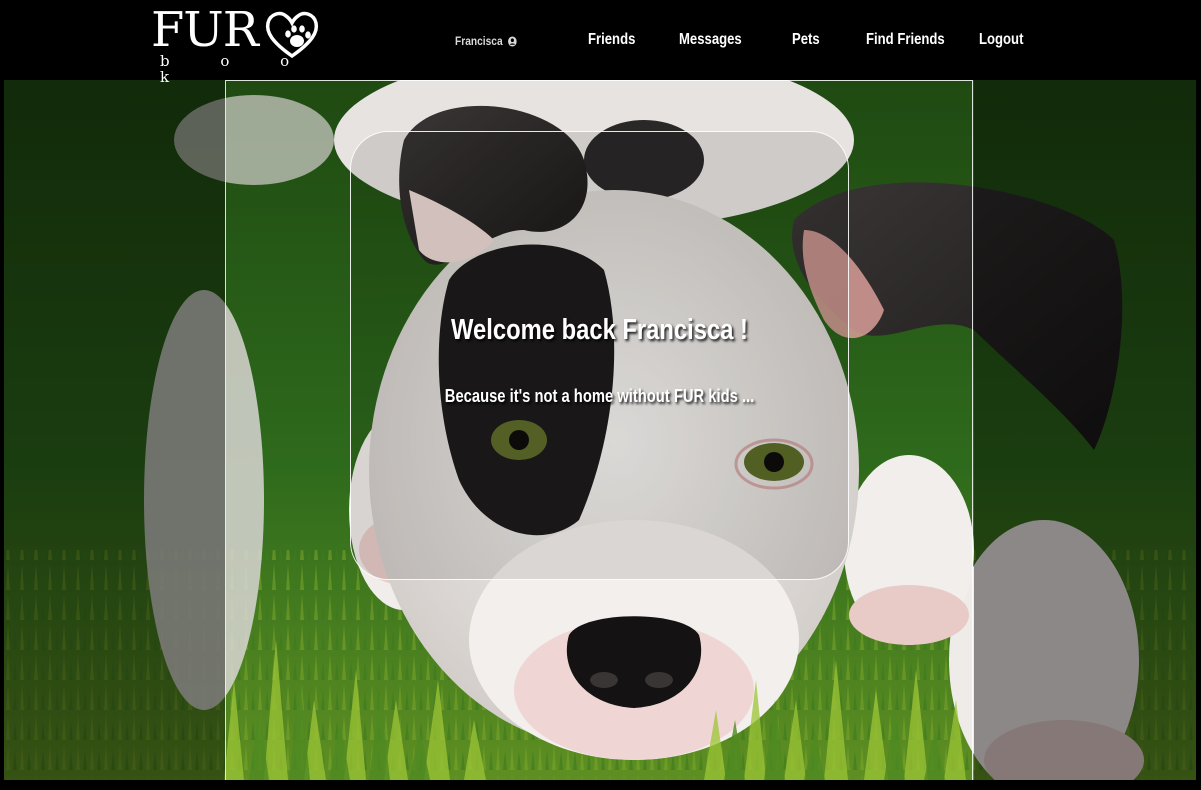 The height and width of the screenshot is (790, 1201). I want to click on username-label: Francisca, so click(479, 41).